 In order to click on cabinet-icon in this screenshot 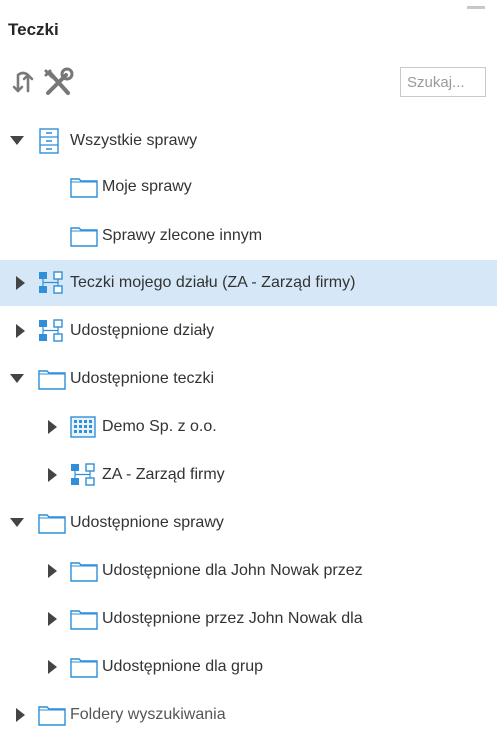, I will do `click(49, 141)`.